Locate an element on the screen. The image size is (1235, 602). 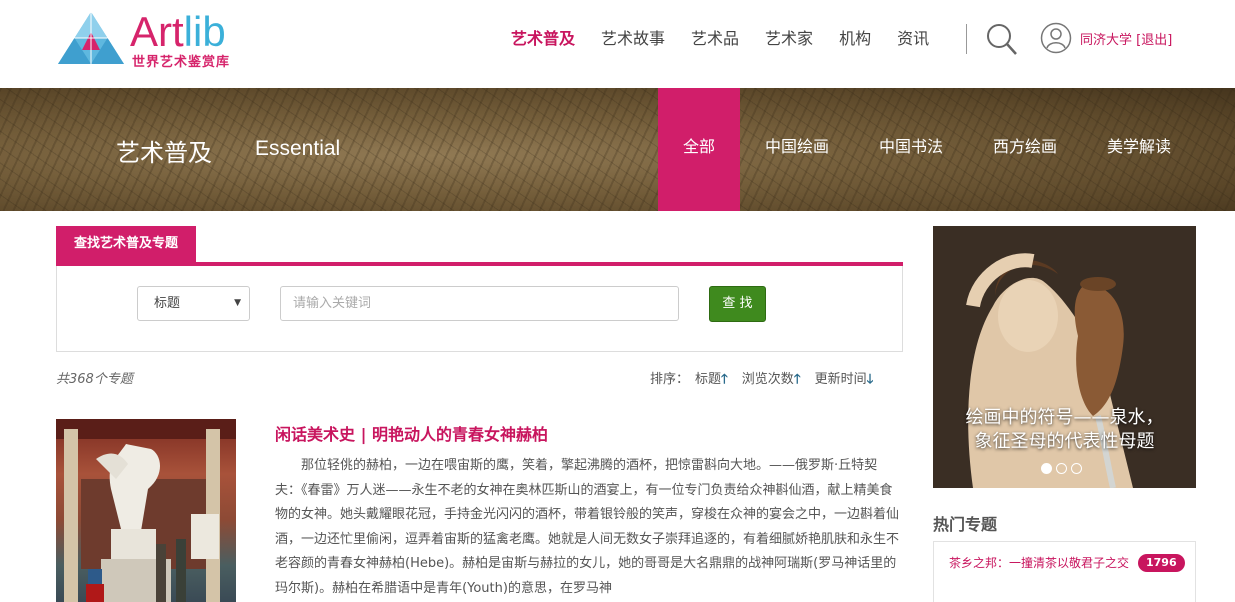
nav-item-artists: 艺术家 is located at coordinates (789, 39).